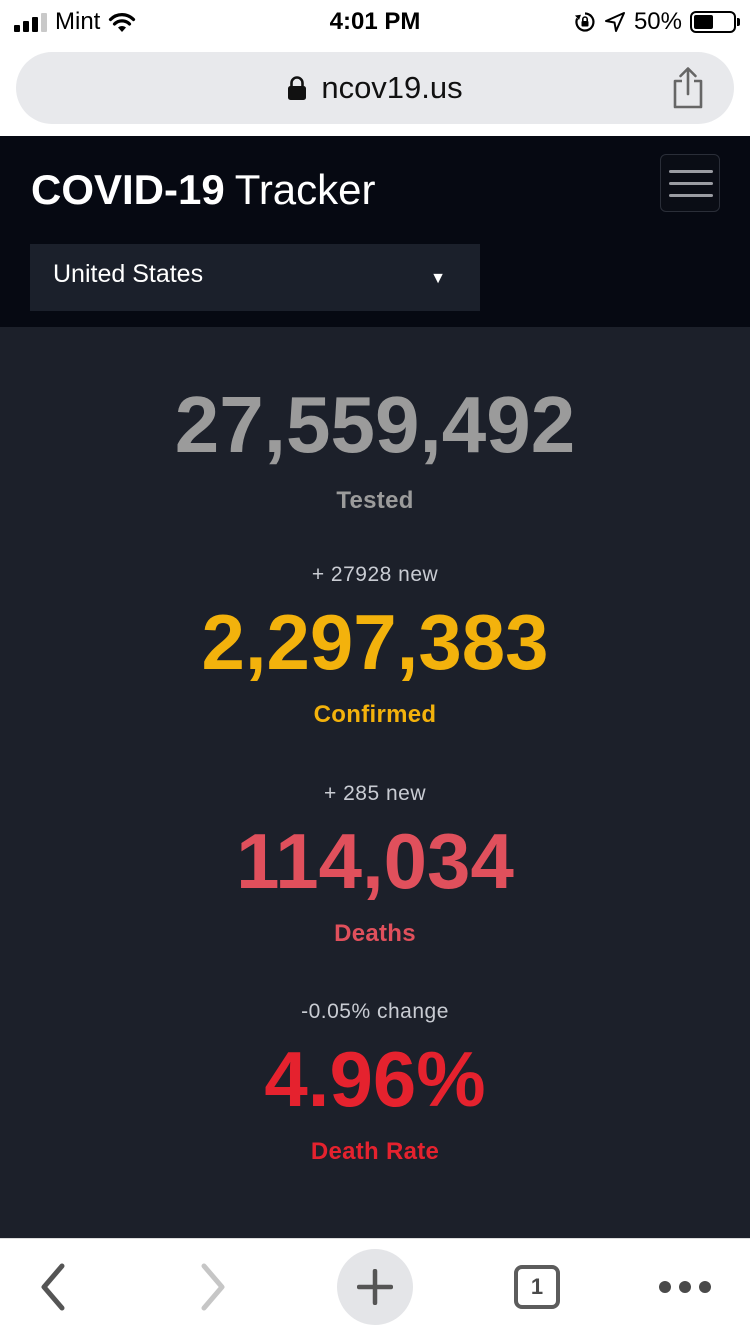  Describe the element at coordinates (128, 274) in the screenshot. I see `country-select-value: United States` at that location.